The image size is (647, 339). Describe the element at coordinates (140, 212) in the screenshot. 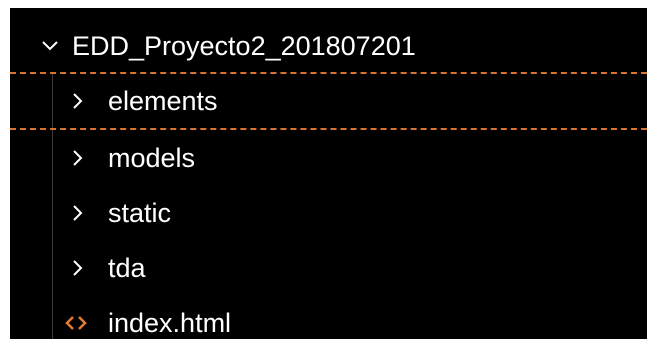

I see `folder-label: static` at that location.